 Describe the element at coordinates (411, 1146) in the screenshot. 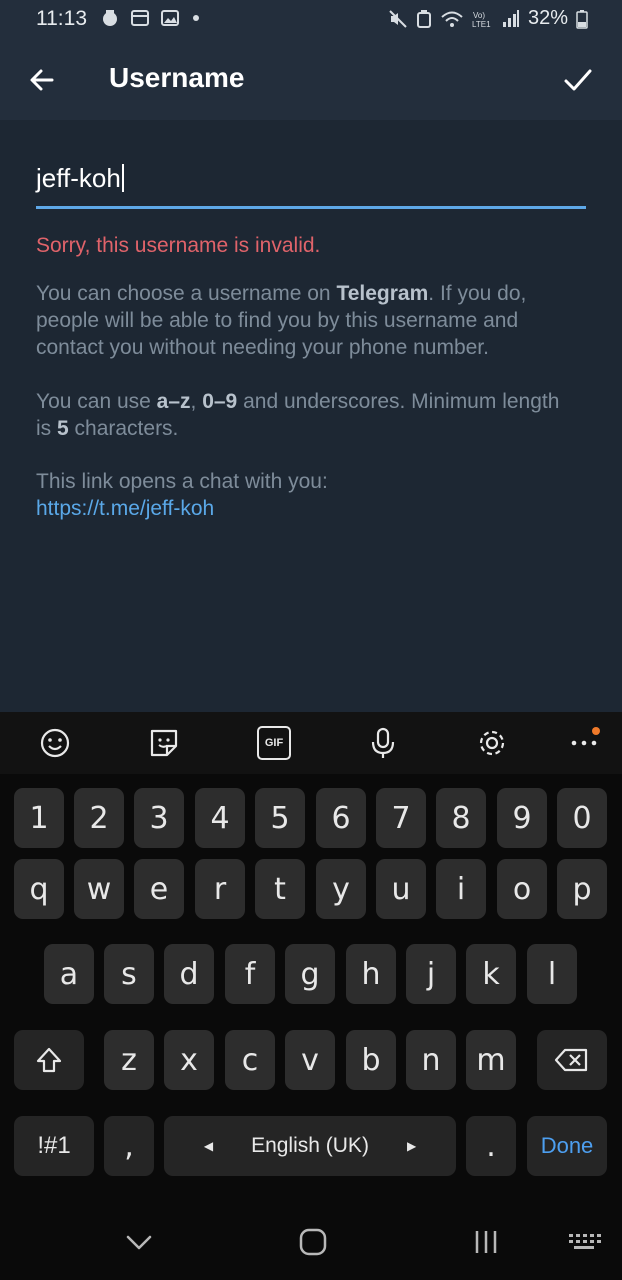

I see `chevron-right-icon: ▶` at that location.